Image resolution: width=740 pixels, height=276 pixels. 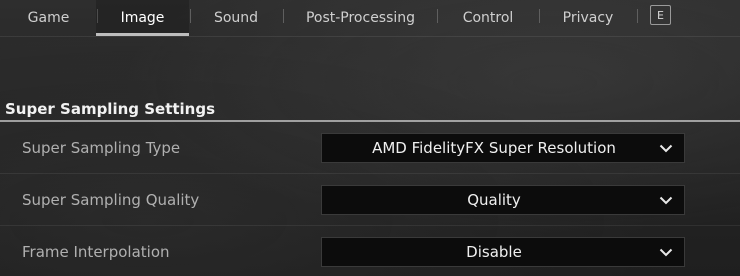 What do you see at coordinates (101, 148) in the screenshot?
I see `setting-label: Super Sampling Type` at bounding box center [101, 148].